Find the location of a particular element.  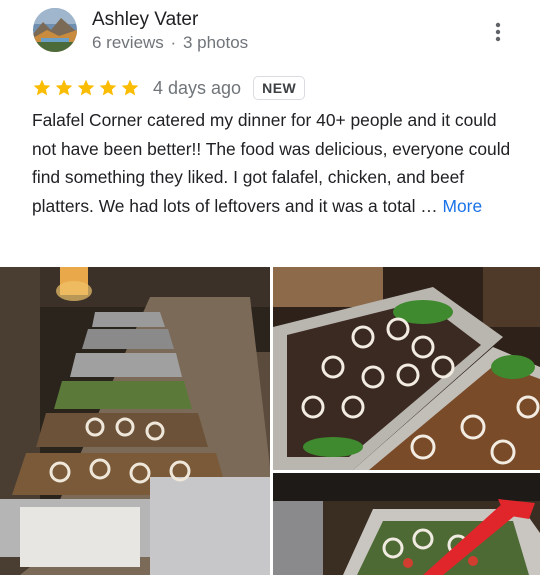

photo-count: 3 photos is located at coordinates (215, 42).